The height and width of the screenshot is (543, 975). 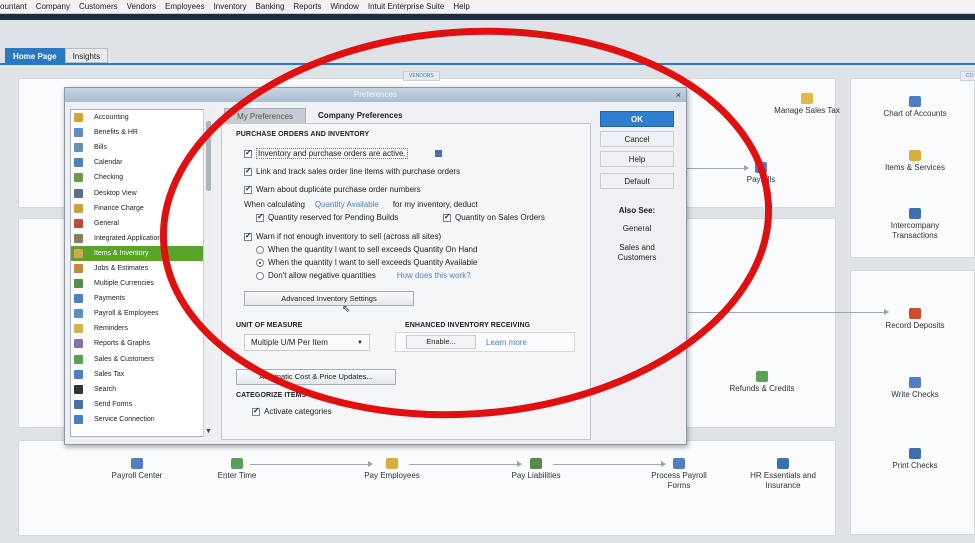 What do you see at coordinates (487, 17) in the screenshot?
I see `title-strip` at bounding box center [487, 17].